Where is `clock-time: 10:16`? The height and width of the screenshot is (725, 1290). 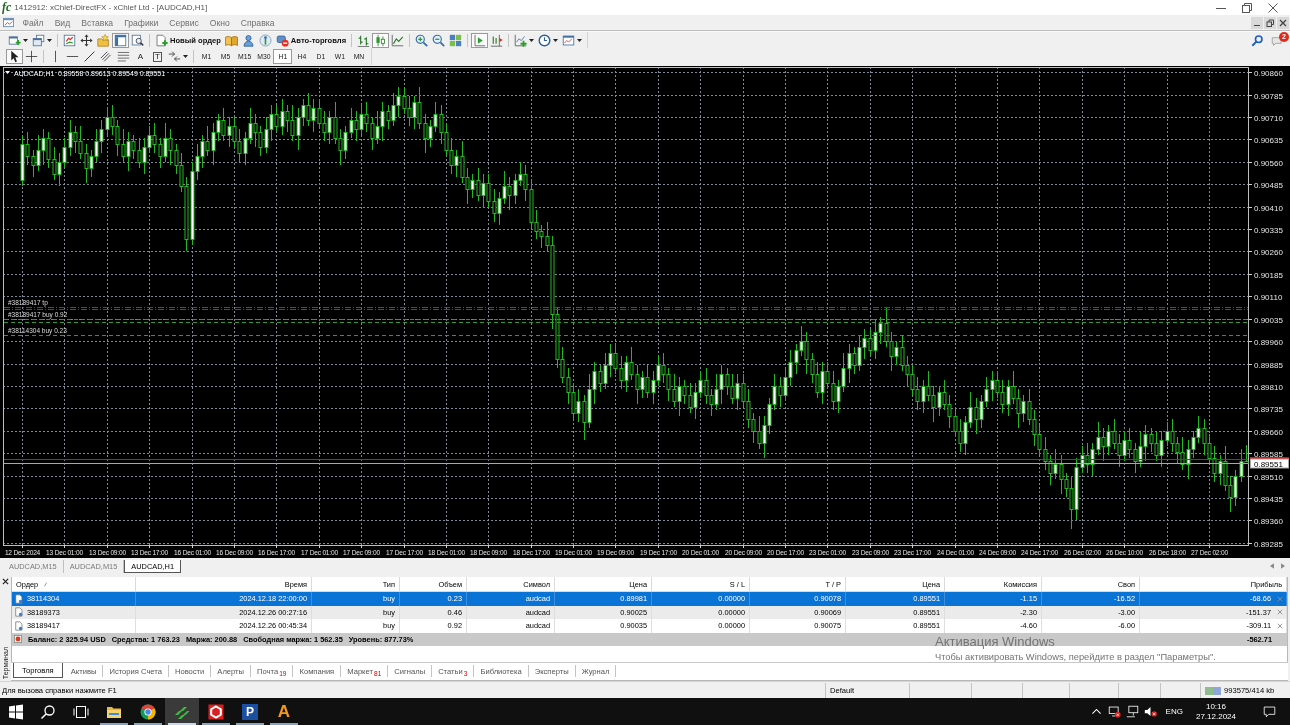 clock-time: 10:16 is located at coordinates (1215, 706).